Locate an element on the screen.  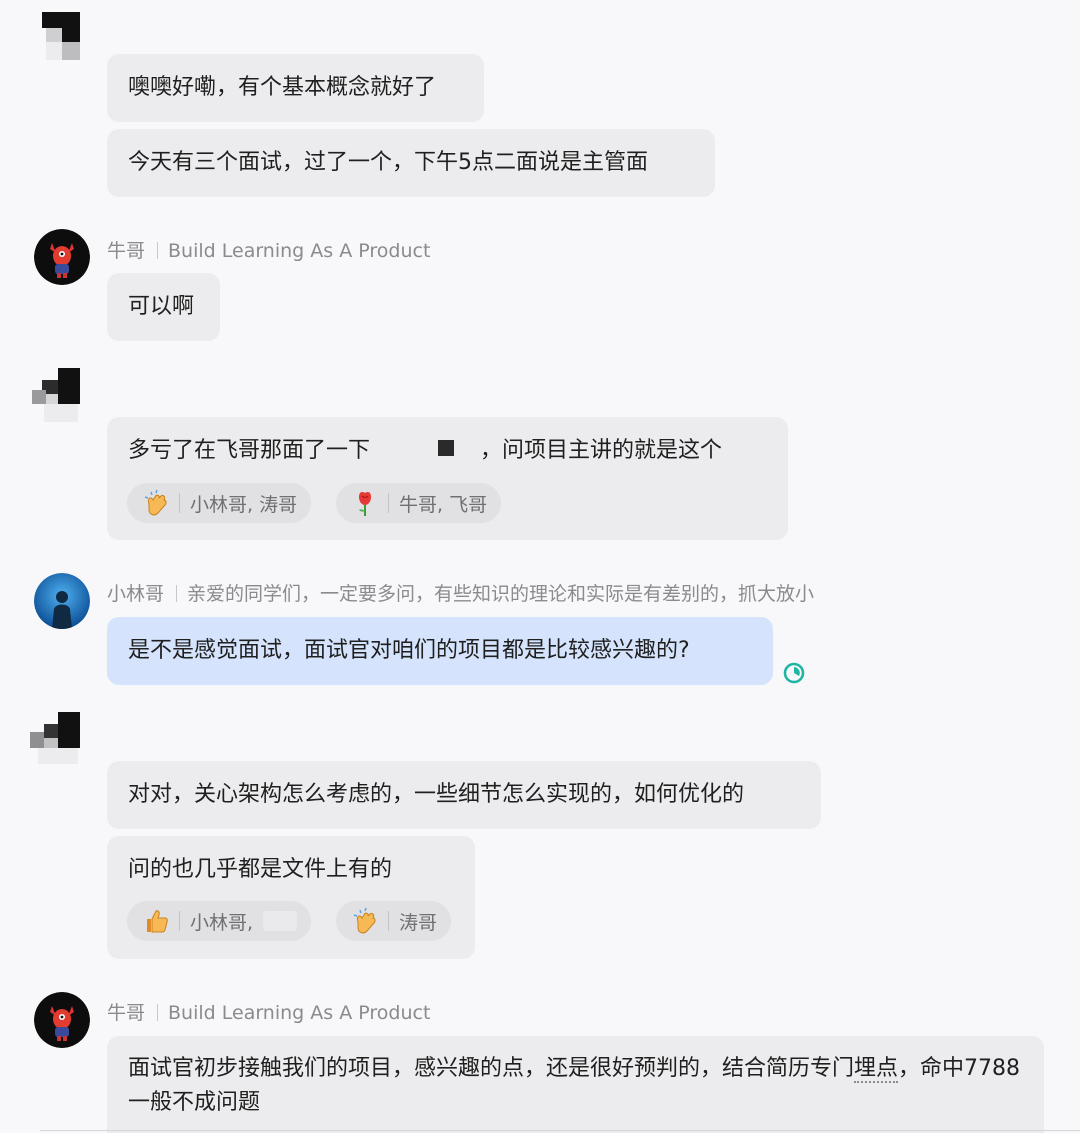
message-text: 多亏了在飞哥那面了一下 is located at coordinates (249, 450).